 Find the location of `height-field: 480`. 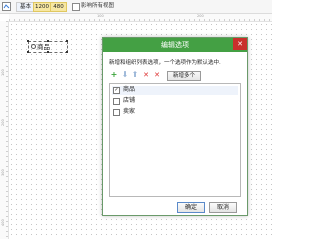

height-field: 480 is located at coordinates (58, 7).